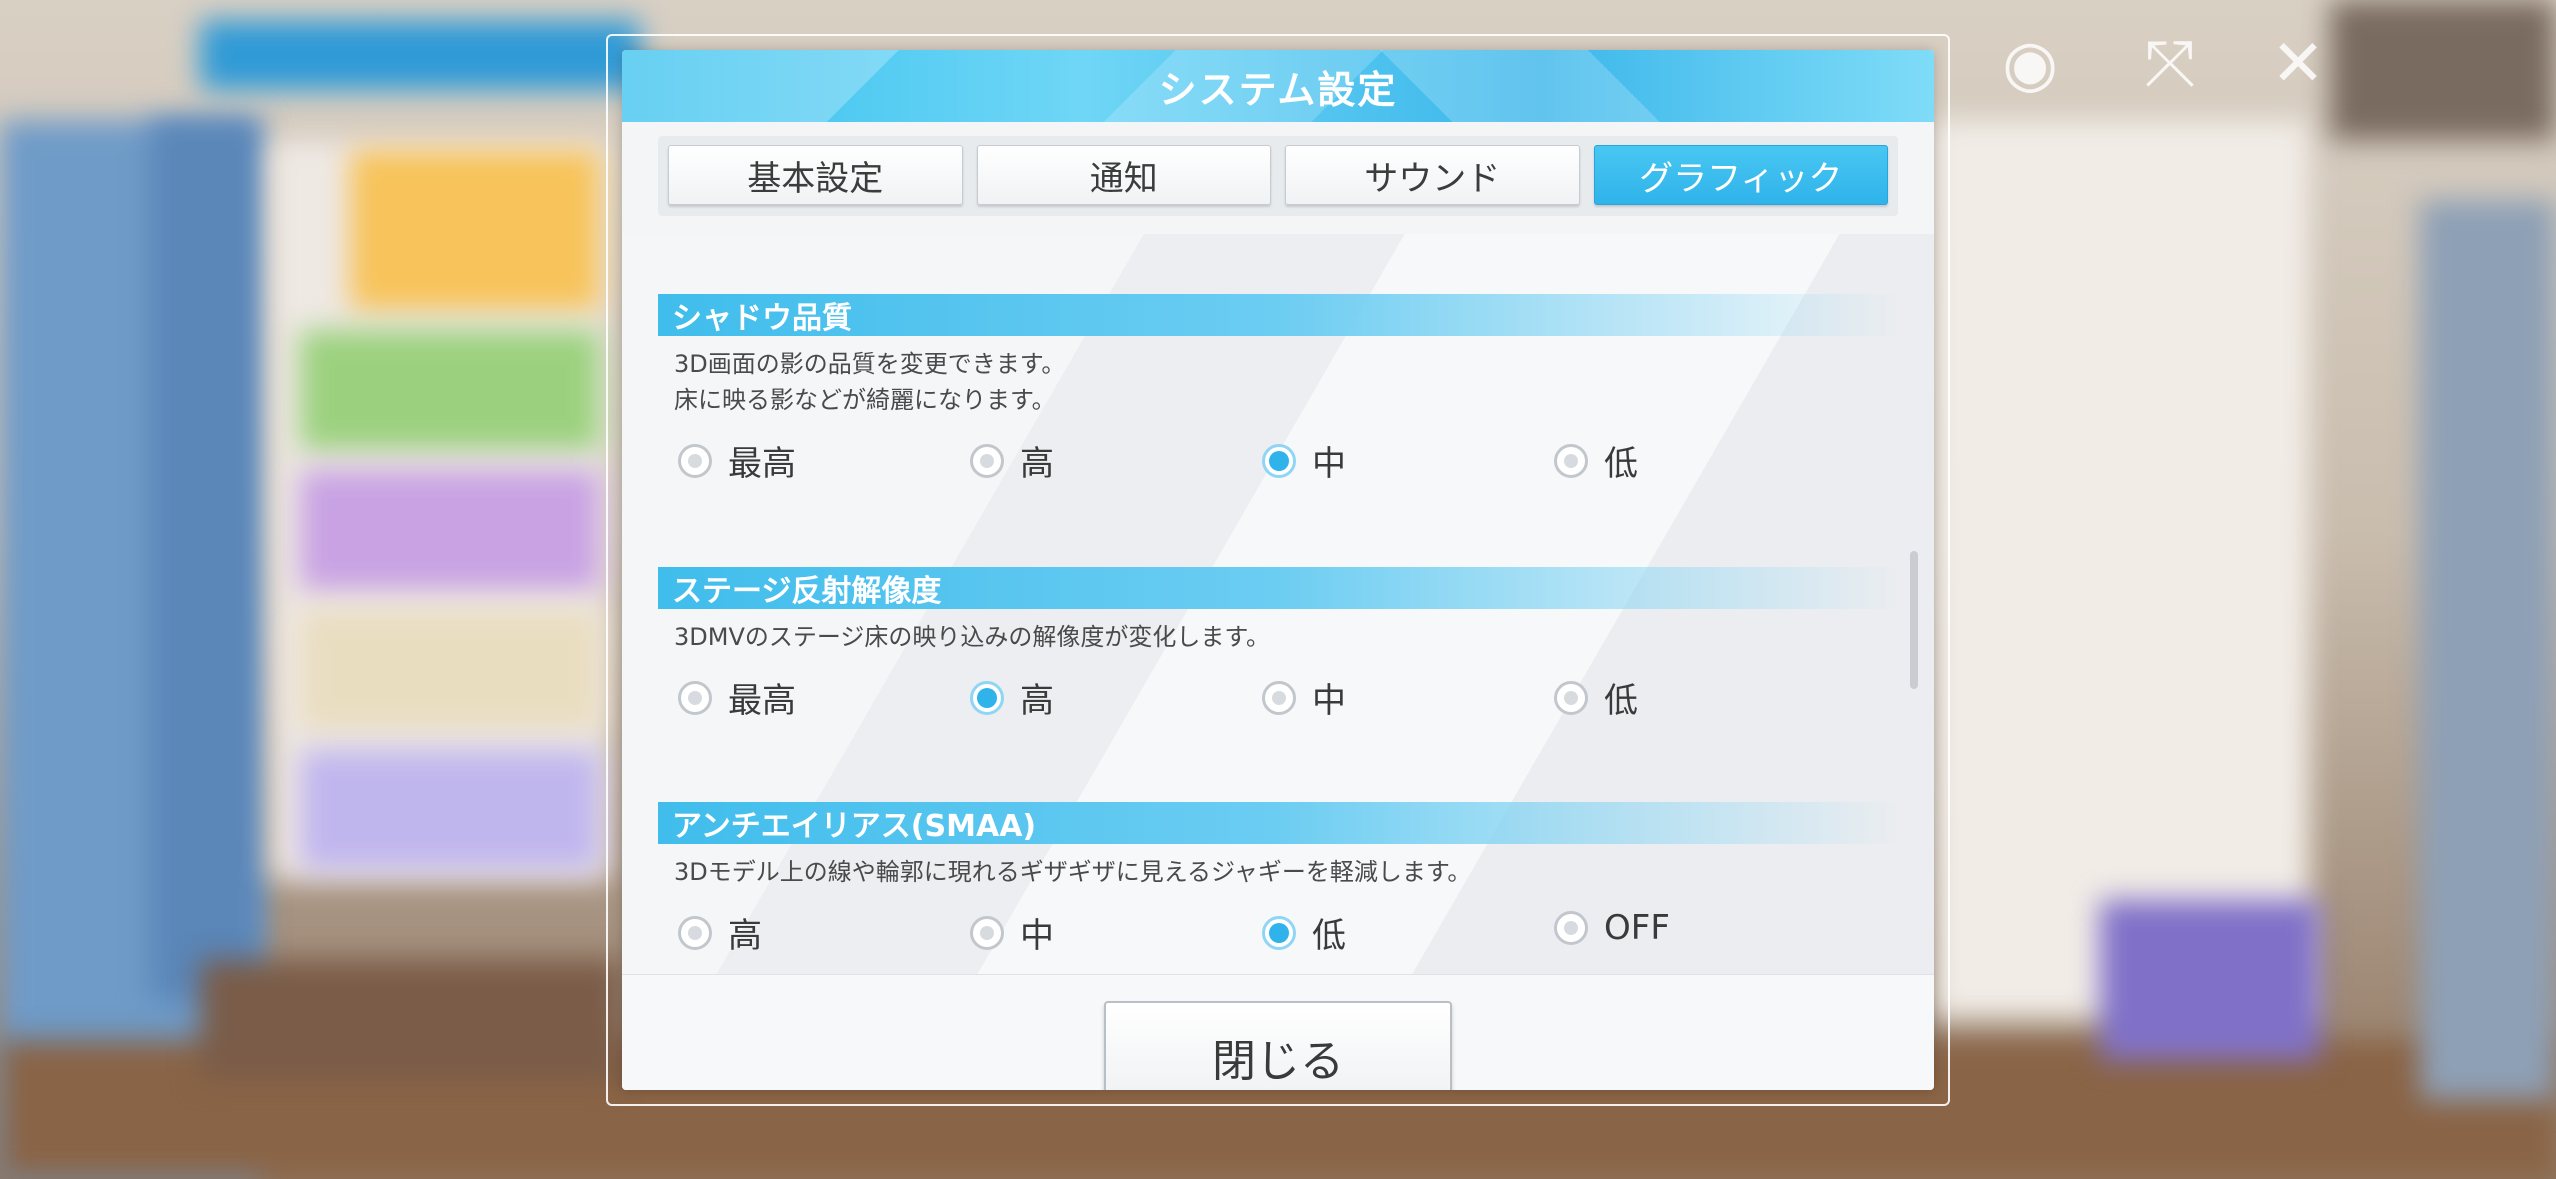 The height and width of the screenshot is (1179, 2556). What do you see at coordinates (1278, 588) in the screenshot?
I see `section-title: ステージ反射解像度` at bounding box center [1278, 588].